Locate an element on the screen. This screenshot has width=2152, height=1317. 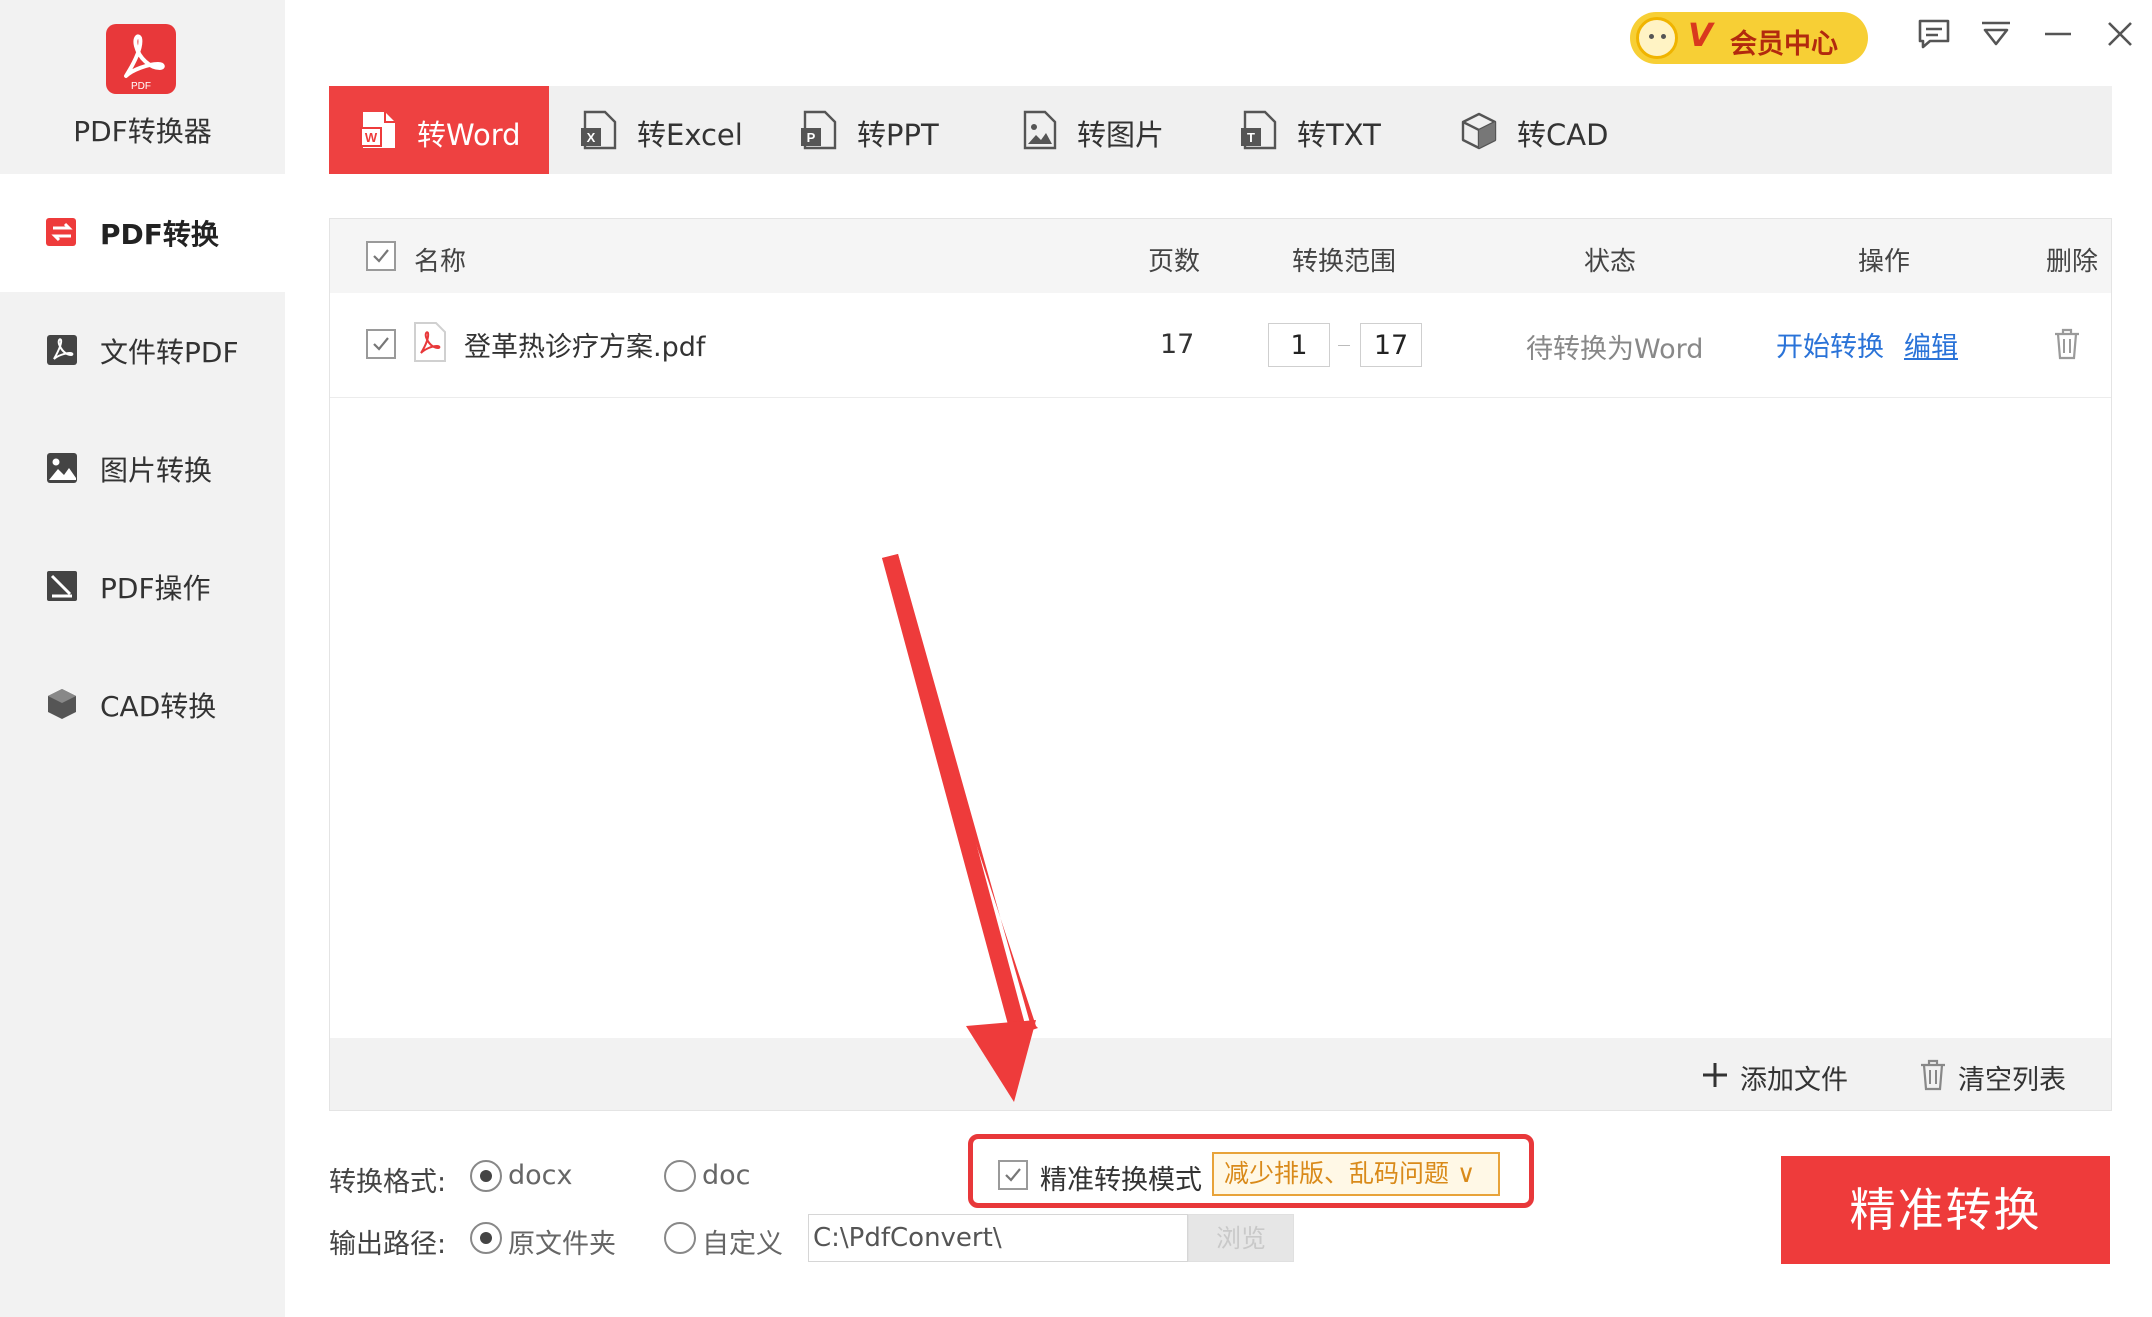
tab-label: 转Excel is located at coordinates (690, 135).